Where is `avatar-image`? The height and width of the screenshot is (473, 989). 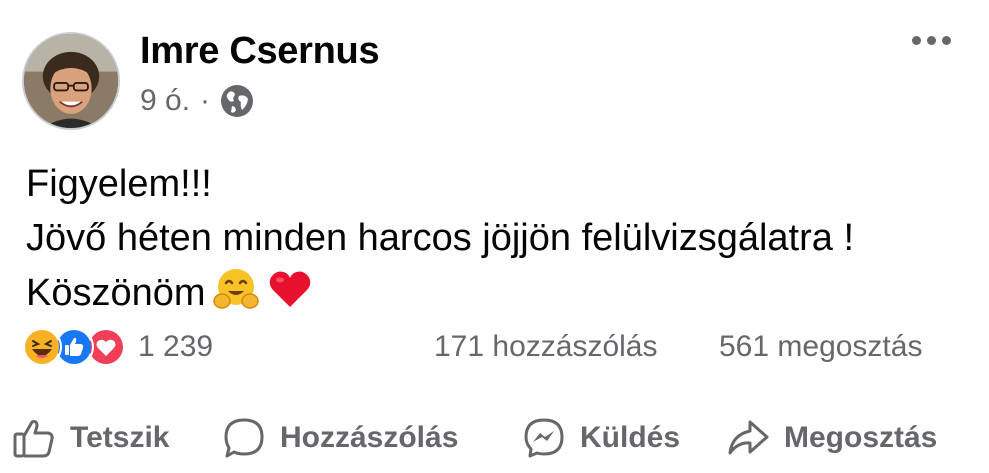 avatar-image is located at coordinates (71, 81).